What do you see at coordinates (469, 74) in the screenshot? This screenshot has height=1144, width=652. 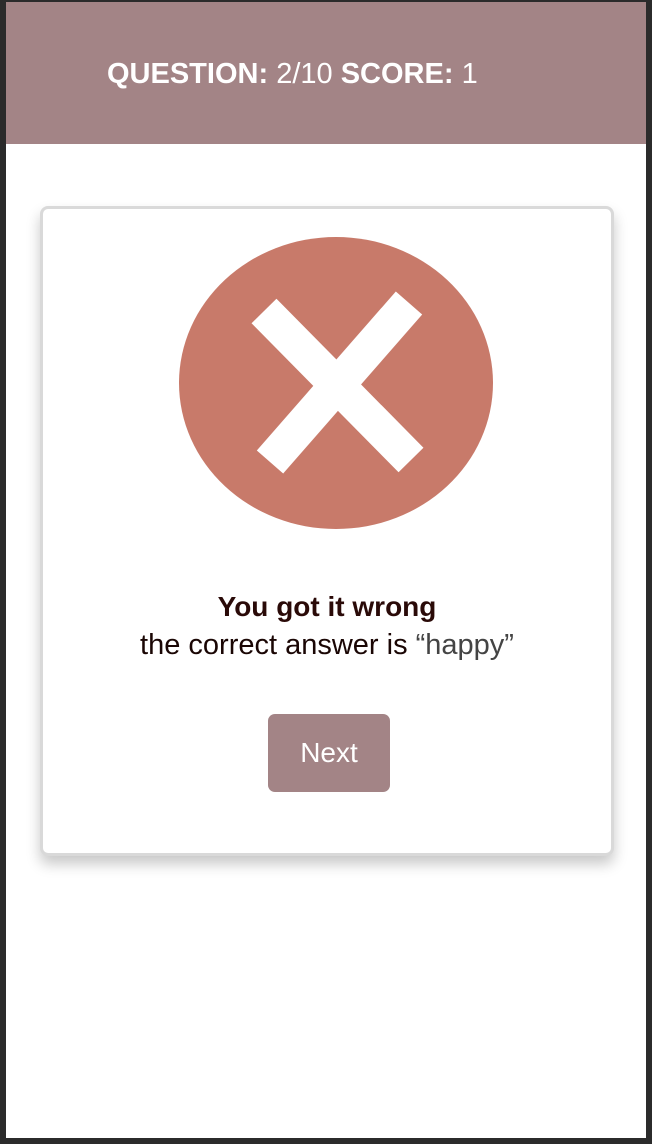 I see `score-value: 1` at bounding box center [469, 74].